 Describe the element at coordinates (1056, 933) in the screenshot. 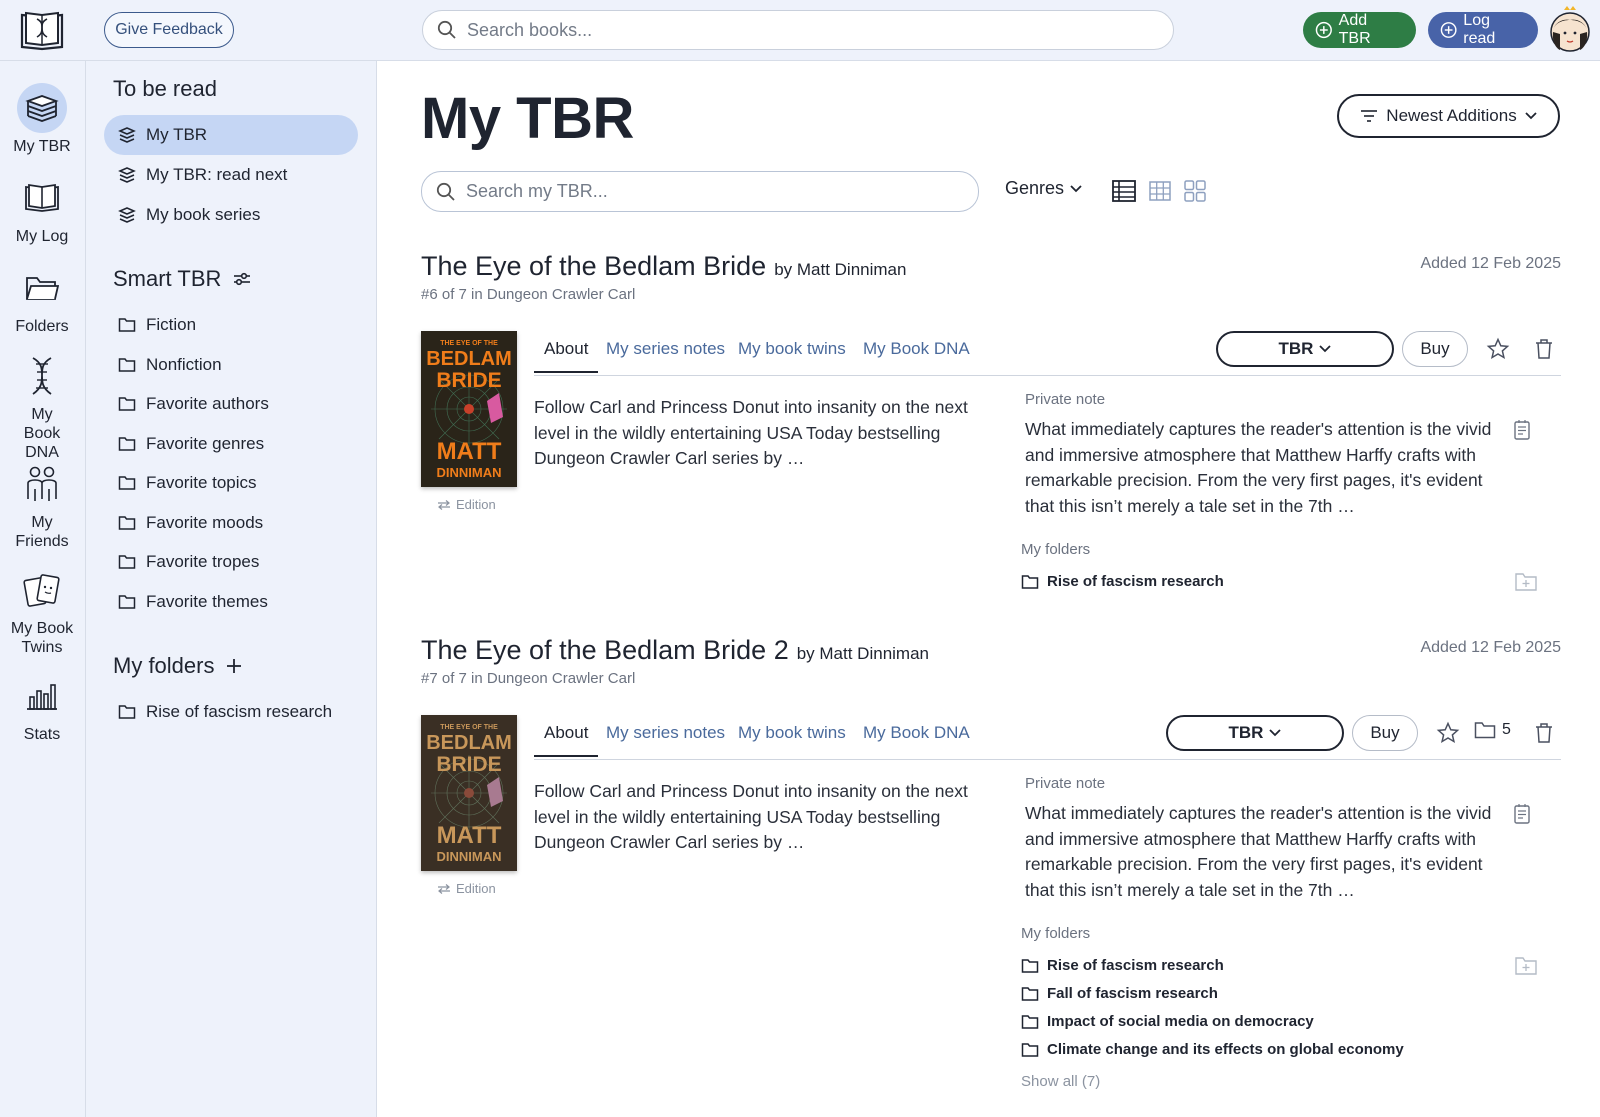

I see `my-folders-label: My folders` at that location.